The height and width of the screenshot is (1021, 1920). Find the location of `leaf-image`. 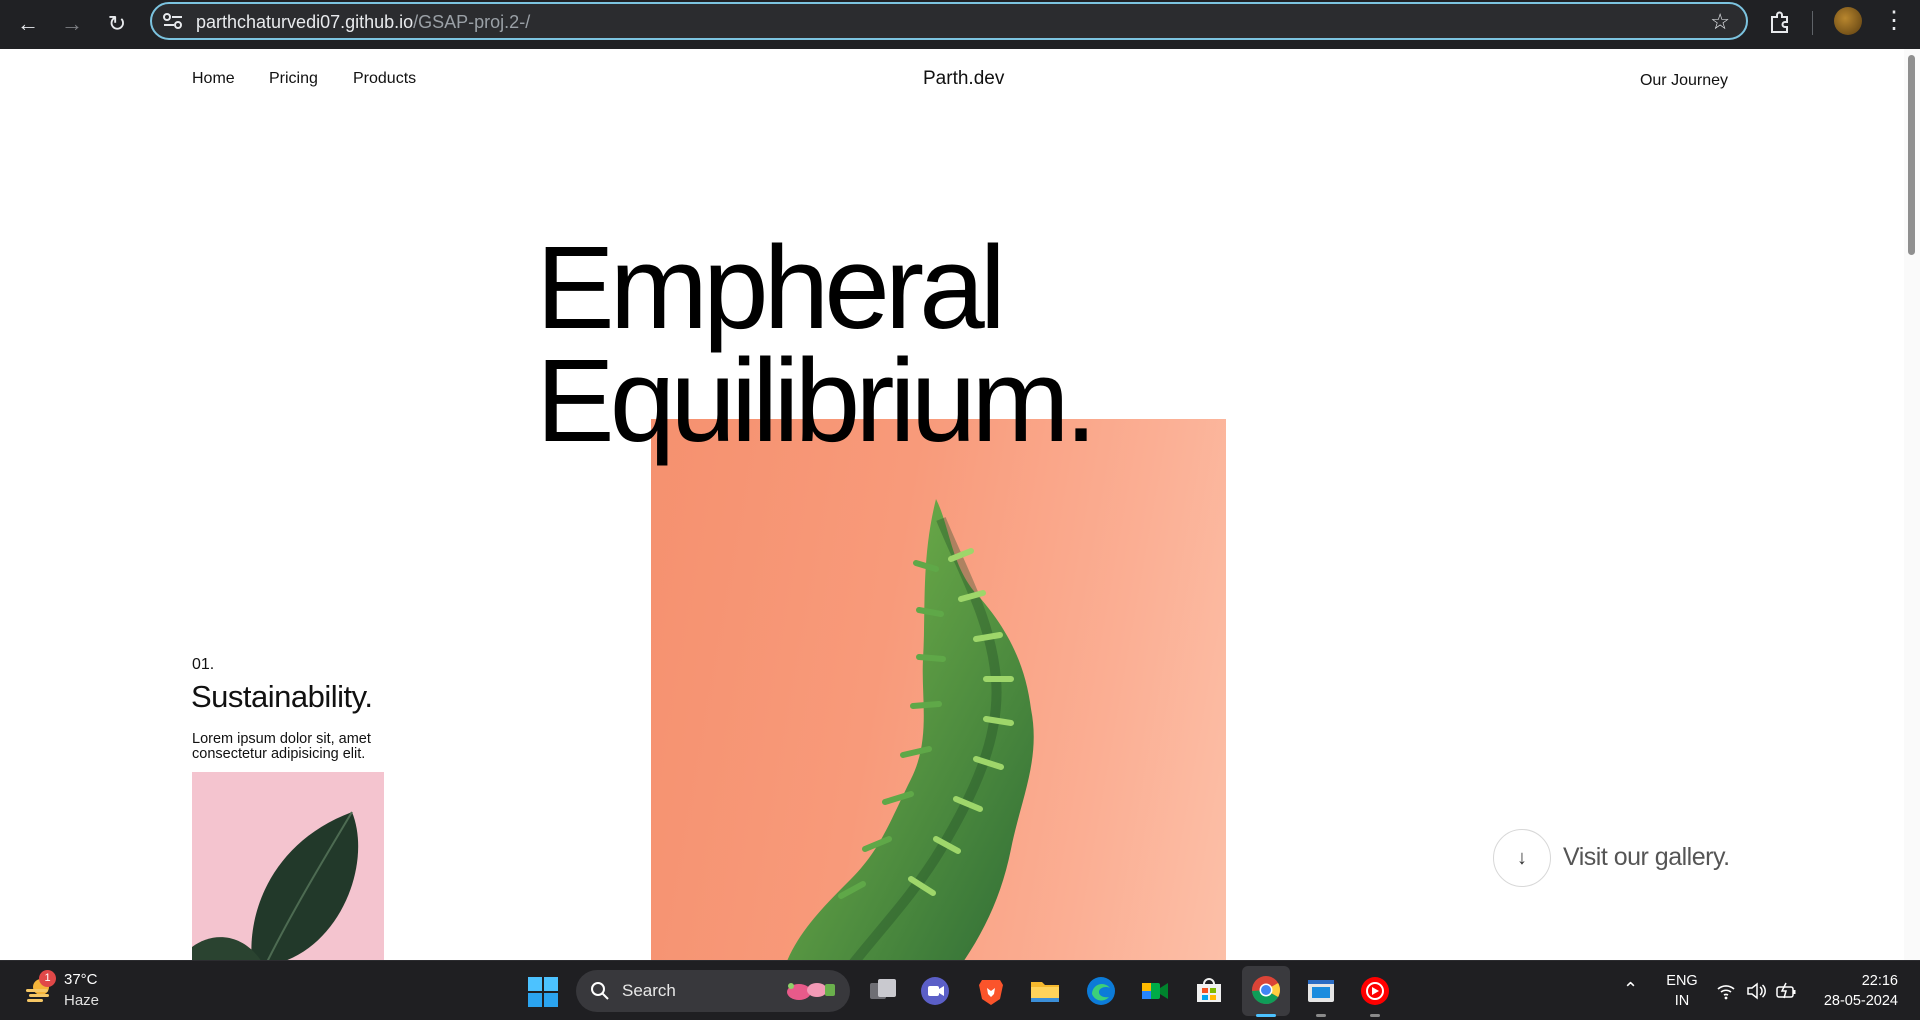

leaf-image is located at coordinates (288, 866).